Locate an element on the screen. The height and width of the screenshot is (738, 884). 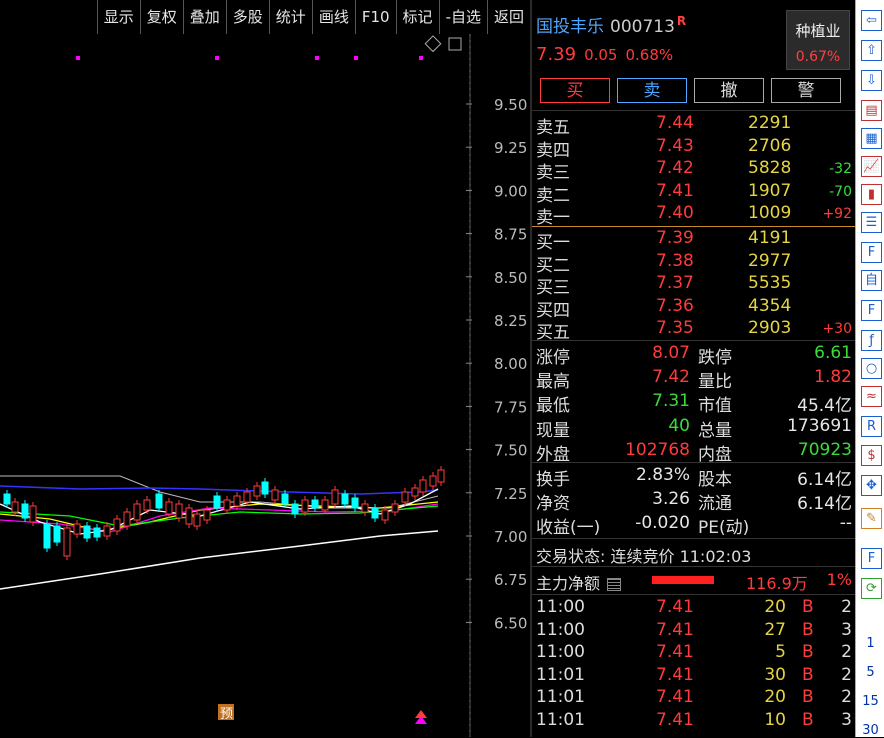
stat-row: 涨停 8.07 跌停 6.61 is located at coordinates (695, 355).